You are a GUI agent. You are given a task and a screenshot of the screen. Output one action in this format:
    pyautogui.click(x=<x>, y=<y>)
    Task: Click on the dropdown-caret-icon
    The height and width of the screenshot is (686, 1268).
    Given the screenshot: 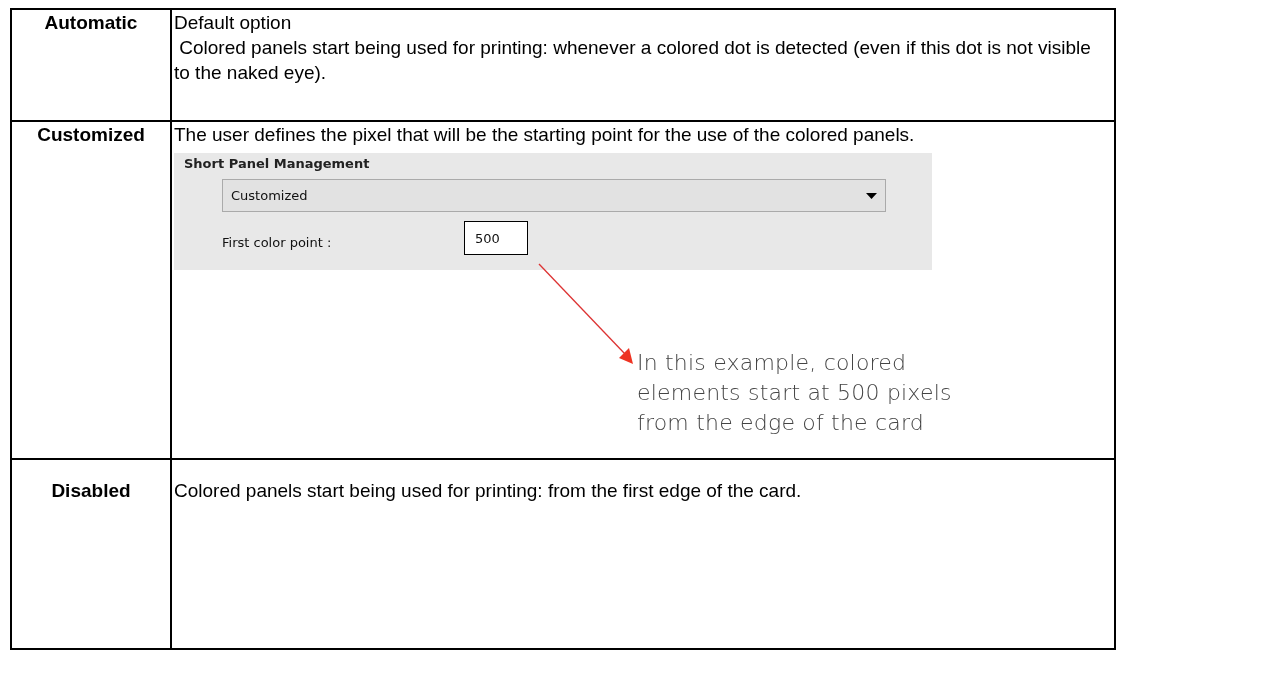 What is the action you would take?
    pyautogui.click(x=871, y=195)
    